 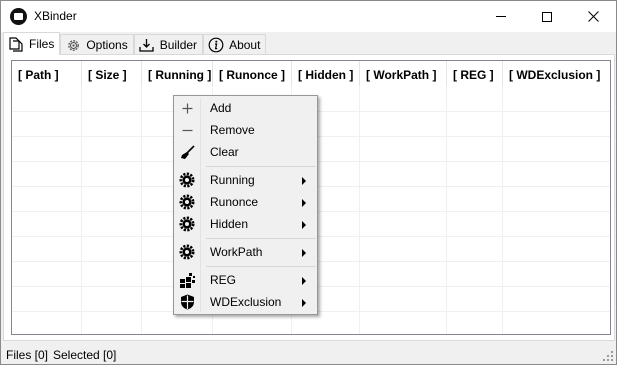 I want to click on menu-item-hidden: Hidden, so click(x=245, y=224).